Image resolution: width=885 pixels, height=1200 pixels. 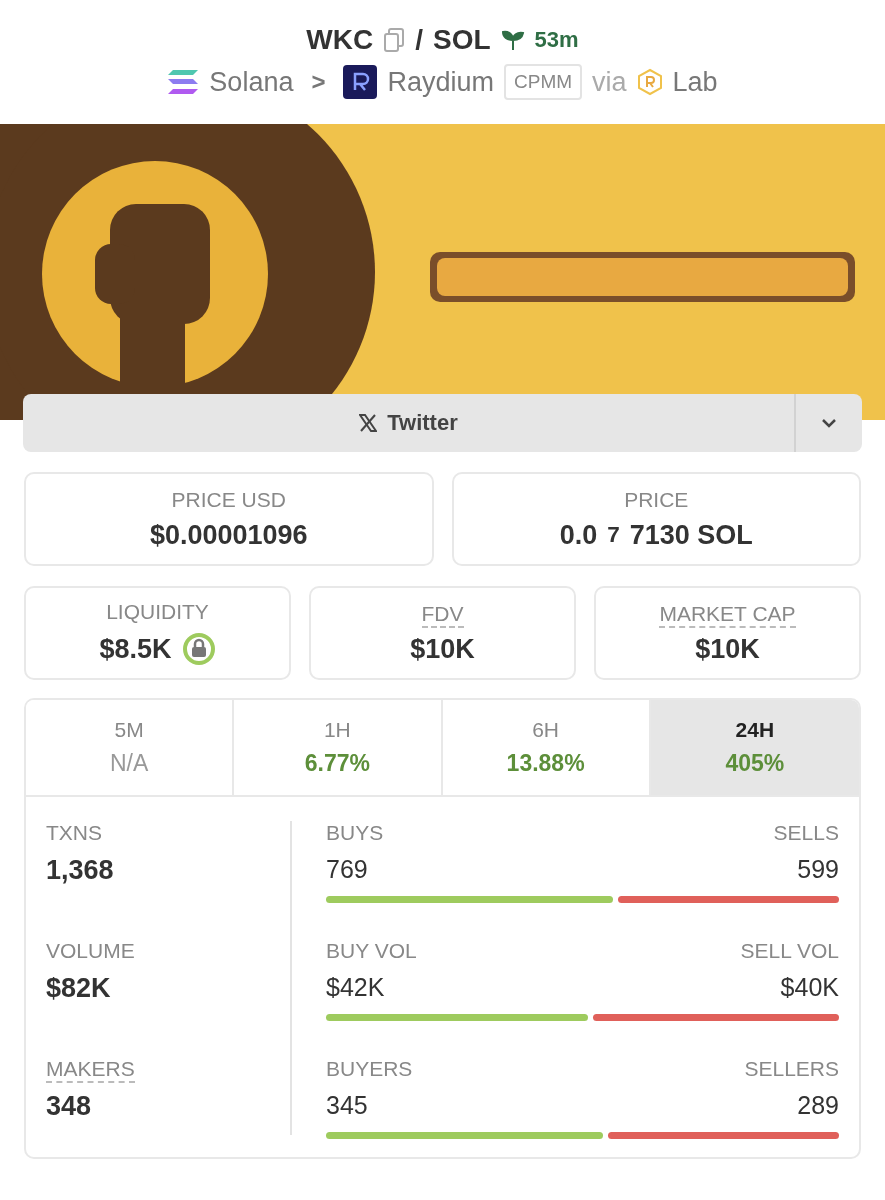 What do you see at coordinates (130, 747) in the screenshot?
I see `timeframe-tab: 5M N/A` at bounding box center [130, 747].